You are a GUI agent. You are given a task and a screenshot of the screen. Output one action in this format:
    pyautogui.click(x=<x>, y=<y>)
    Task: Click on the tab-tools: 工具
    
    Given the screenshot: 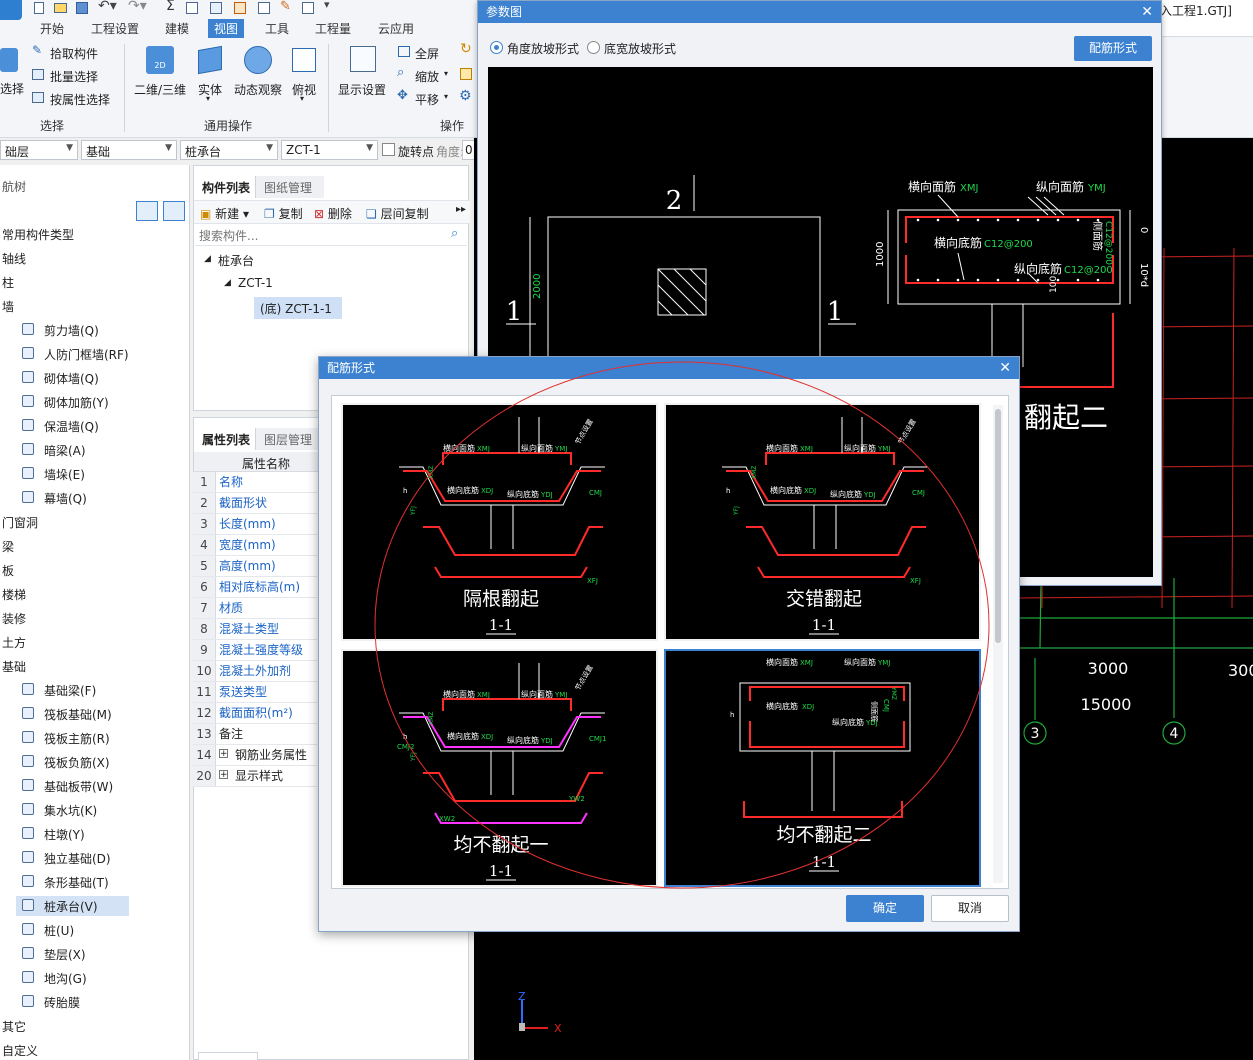 What is the action you would take?
    pyautogui.click(x=277, y=28)
    